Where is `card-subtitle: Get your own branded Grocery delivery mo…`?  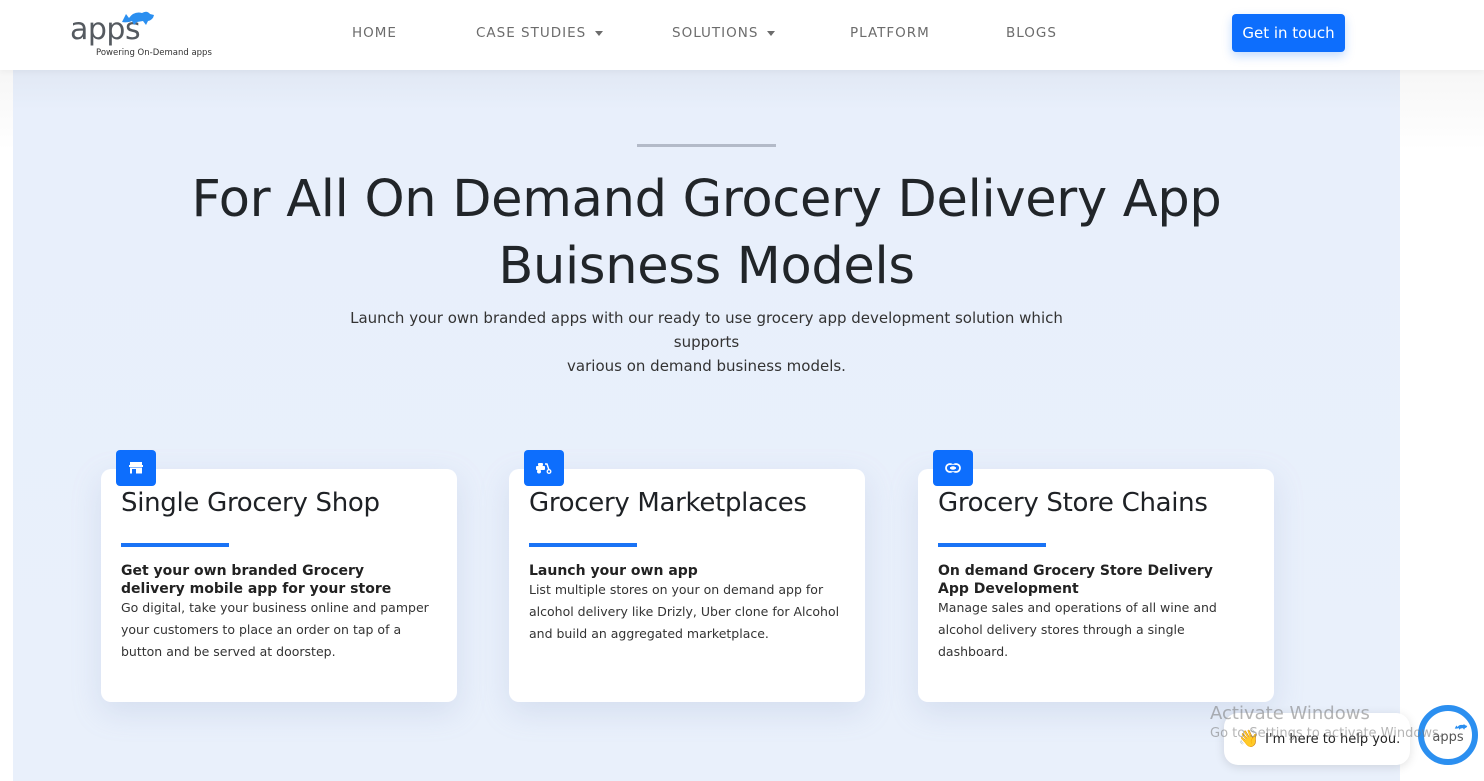 card-subtitle: Get your own branded Grocery delivery mo… is located at coordinates (256, 580).